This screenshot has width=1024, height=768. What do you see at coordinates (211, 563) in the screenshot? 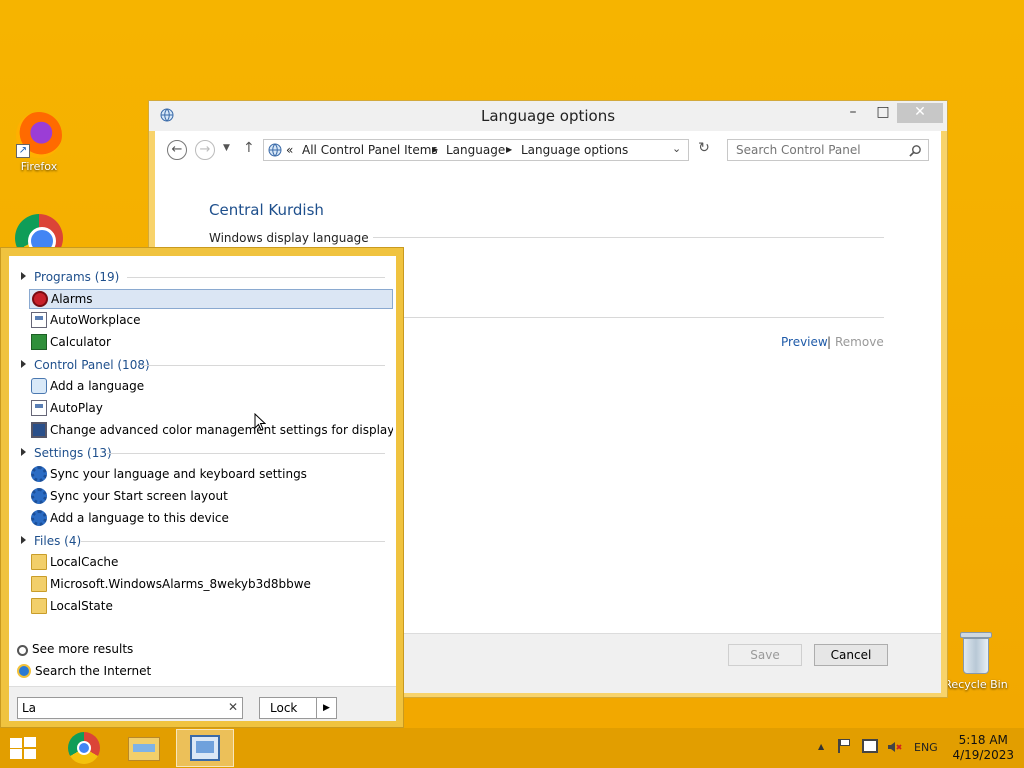
I see `result-localcache: LocalCache` at bounding box center [211, 563].